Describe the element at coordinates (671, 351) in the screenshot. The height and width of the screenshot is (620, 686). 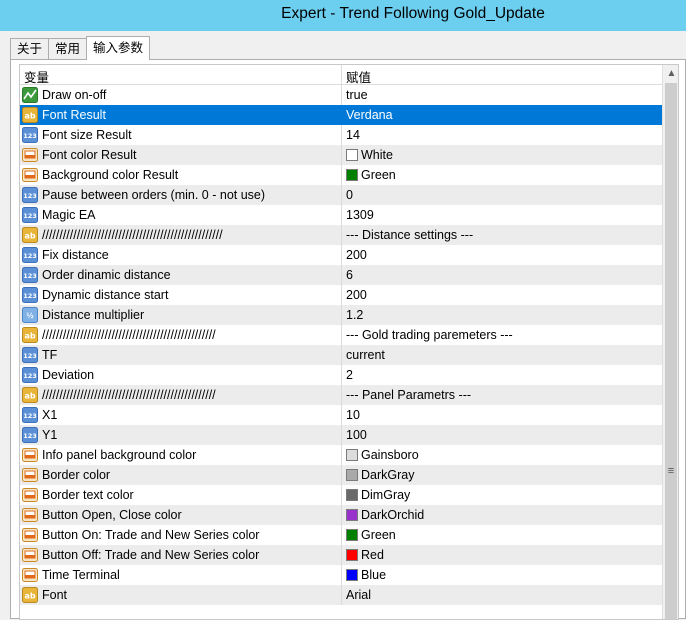
I see `scrollbar-thumb` at that location.